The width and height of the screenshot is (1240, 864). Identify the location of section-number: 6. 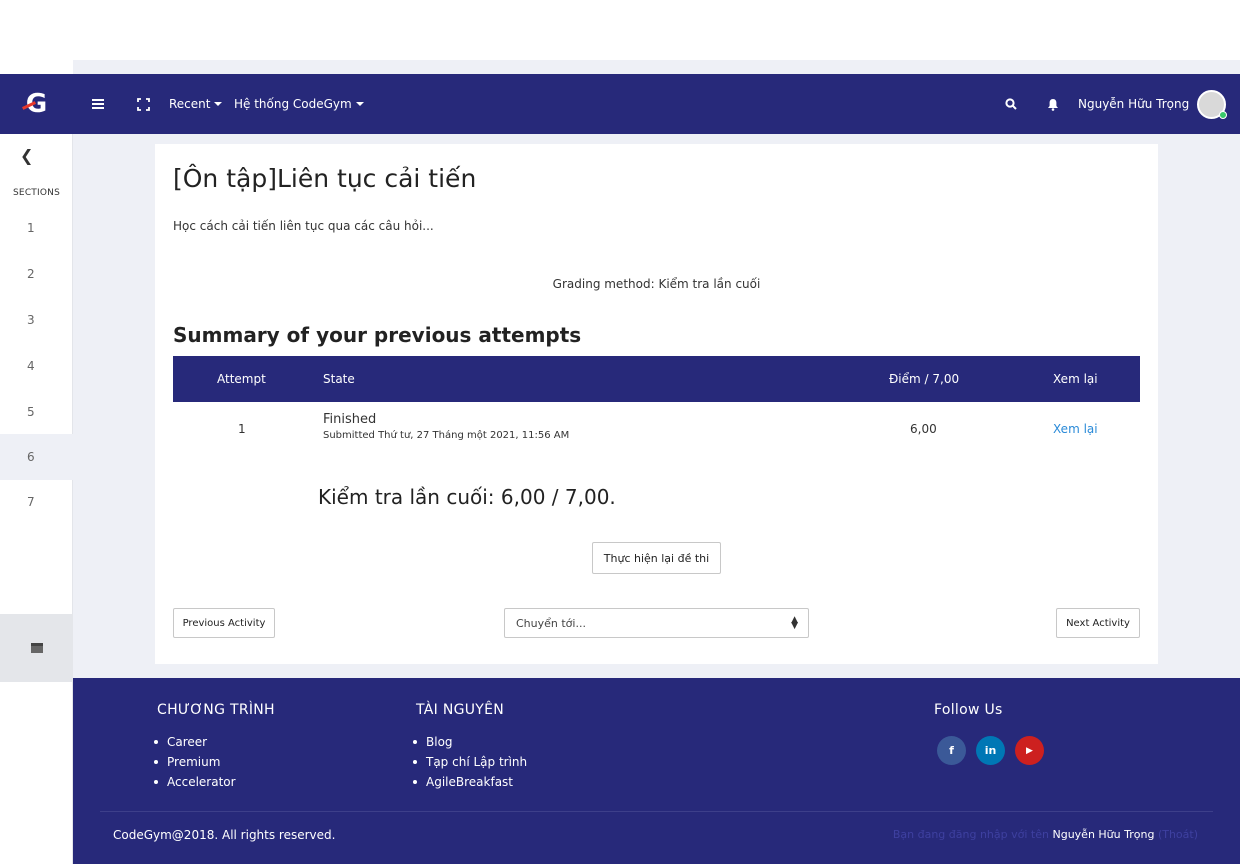
(31, 457).